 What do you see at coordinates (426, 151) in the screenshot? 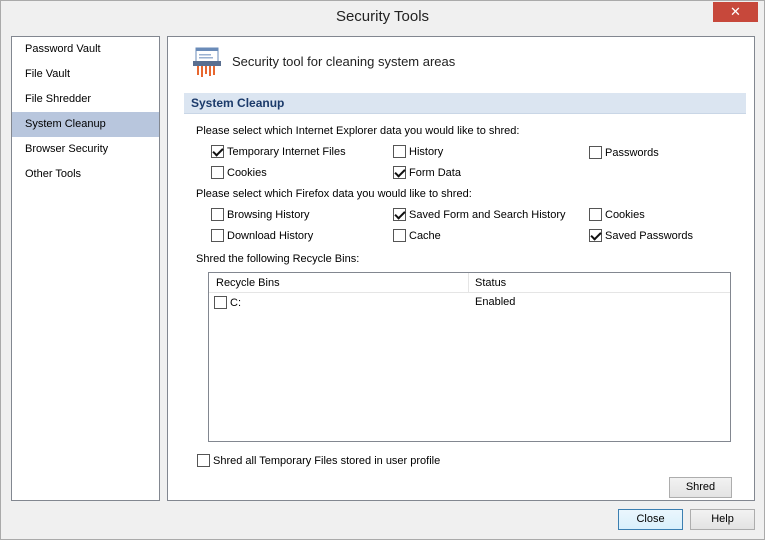
I see `checkbox-label: History` at bounding box center [426, 151].